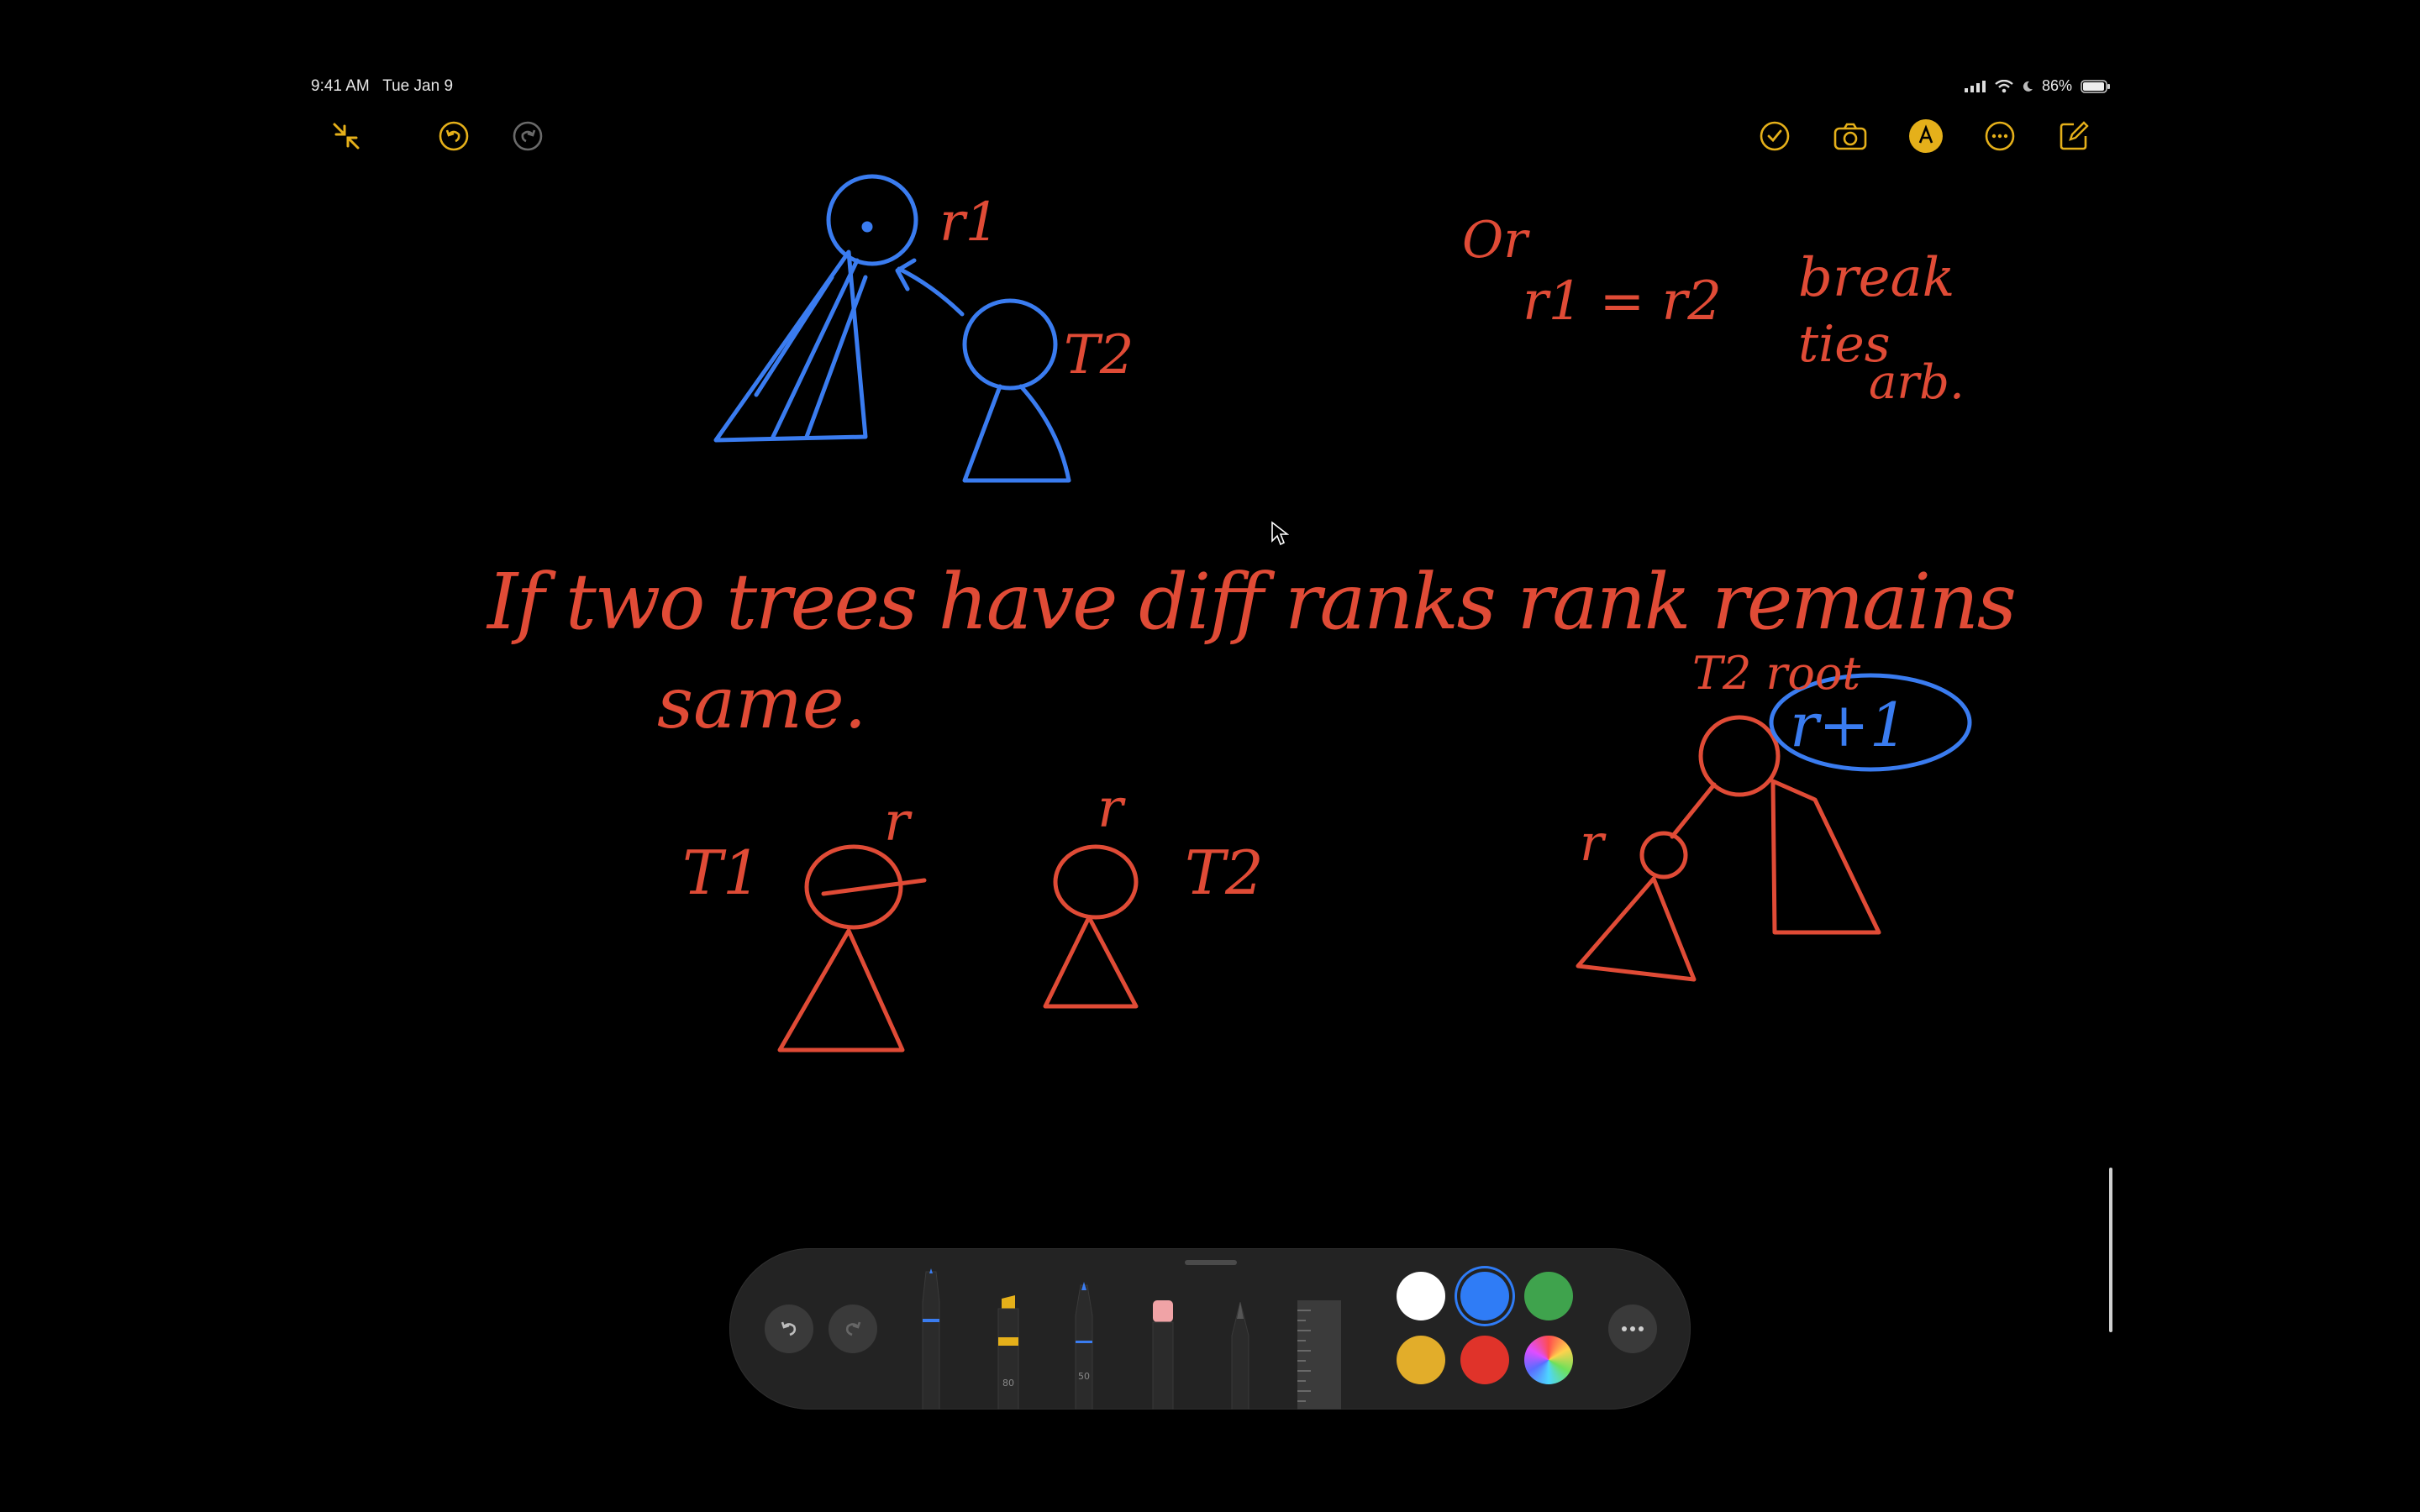 The image size is (2420, 1512). I want to click on palette-undo-button, so click(789, 1329).